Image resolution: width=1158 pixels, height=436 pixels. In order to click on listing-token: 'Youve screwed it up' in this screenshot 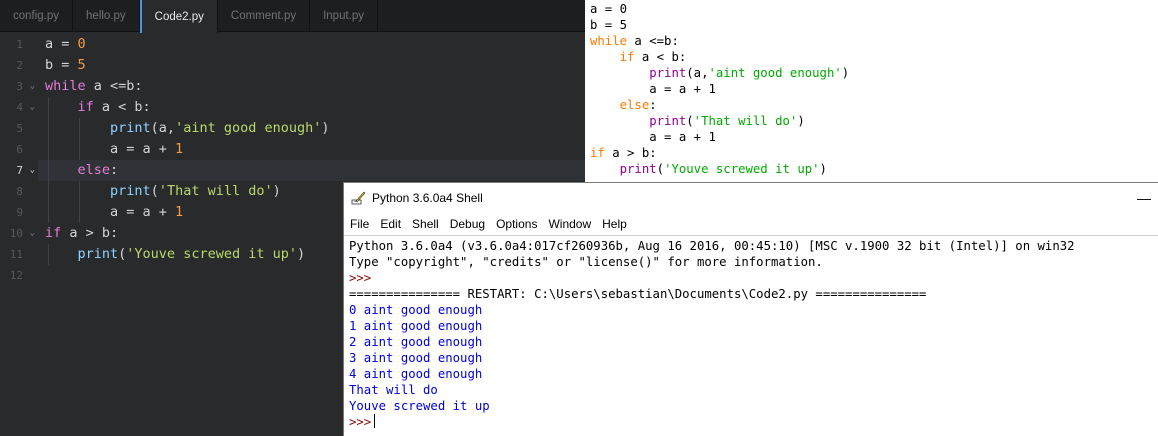, I will do `click(742, 169)`.